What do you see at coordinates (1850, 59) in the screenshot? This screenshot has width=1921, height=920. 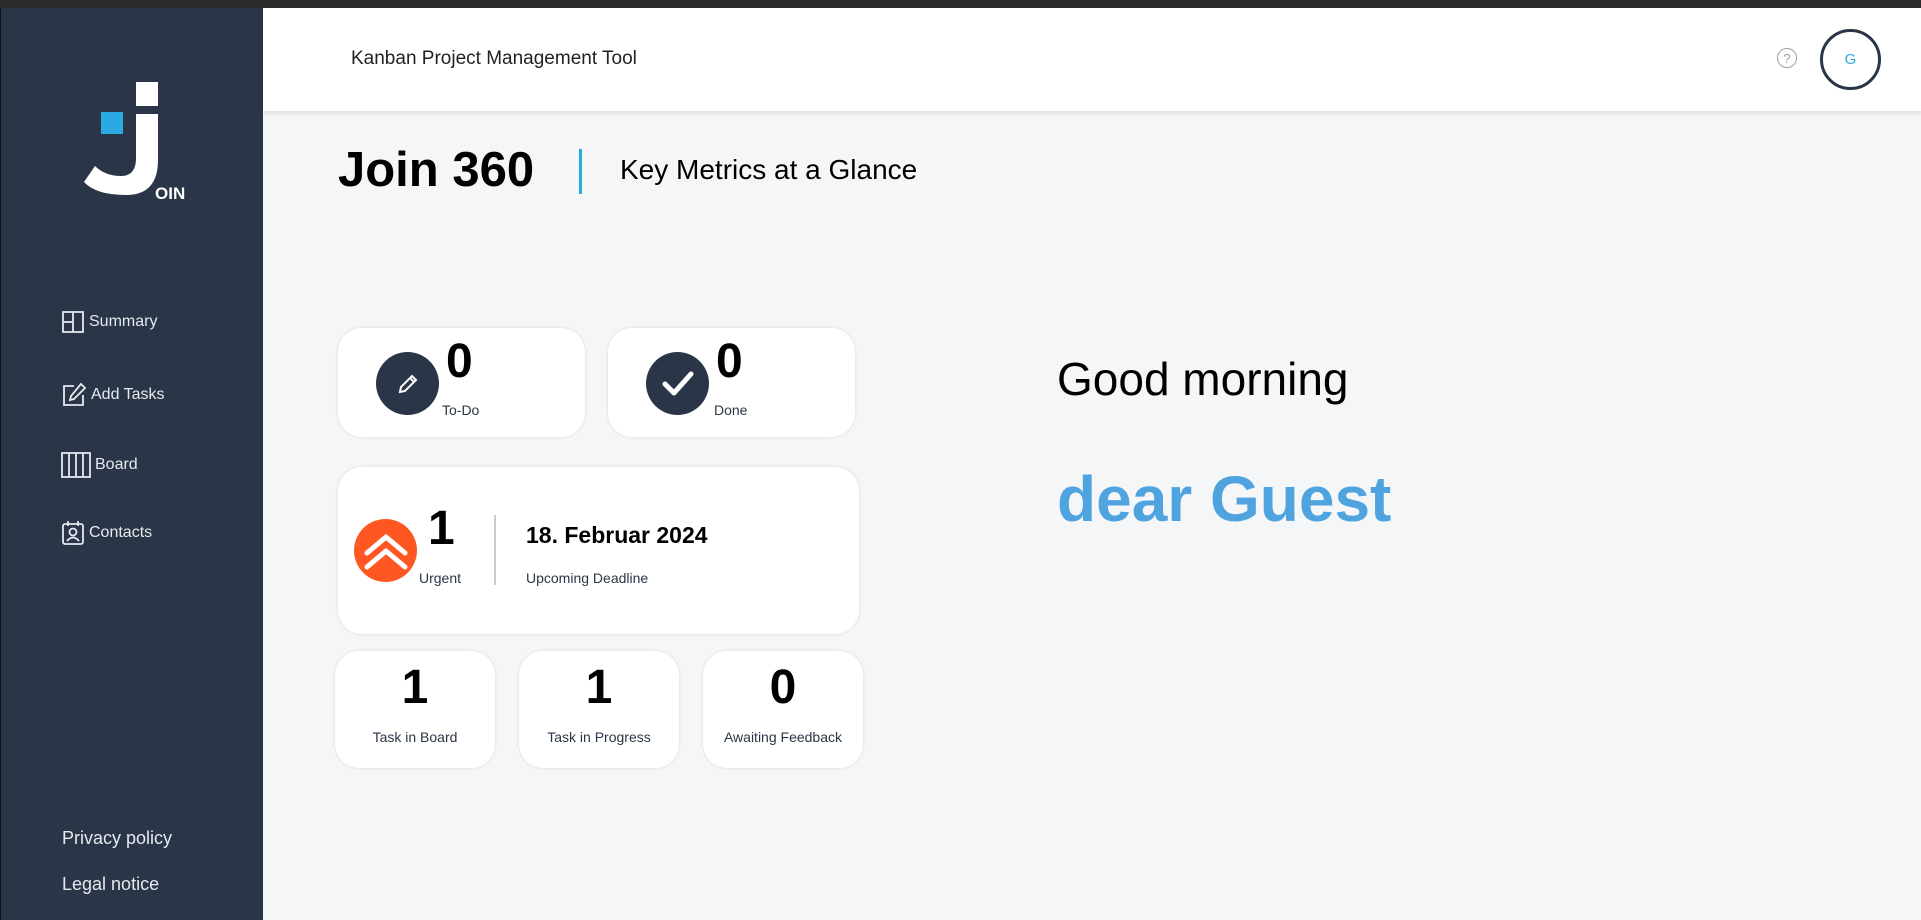 I see `user-avatar: G` at bounding box center [1850, 59].